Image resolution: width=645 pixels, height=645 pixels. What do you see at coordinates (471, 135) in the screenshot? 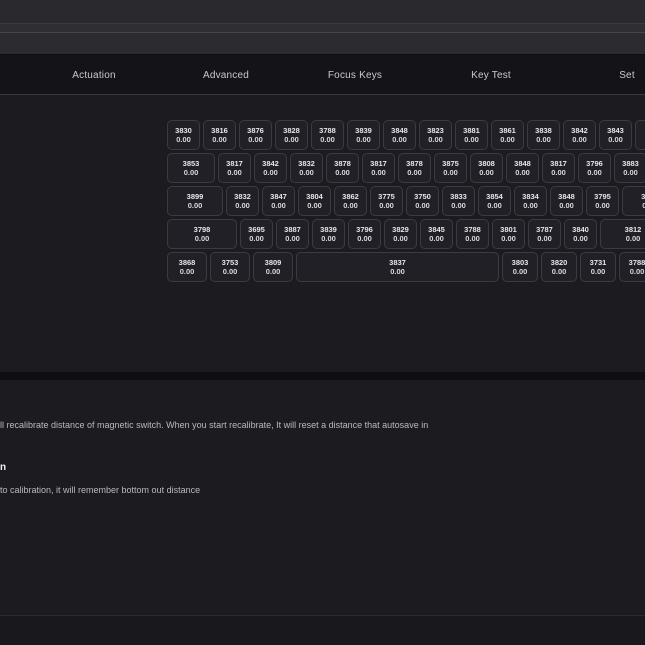
I see `key-cell: 3881 0.00` at bounding box center [471, 135].